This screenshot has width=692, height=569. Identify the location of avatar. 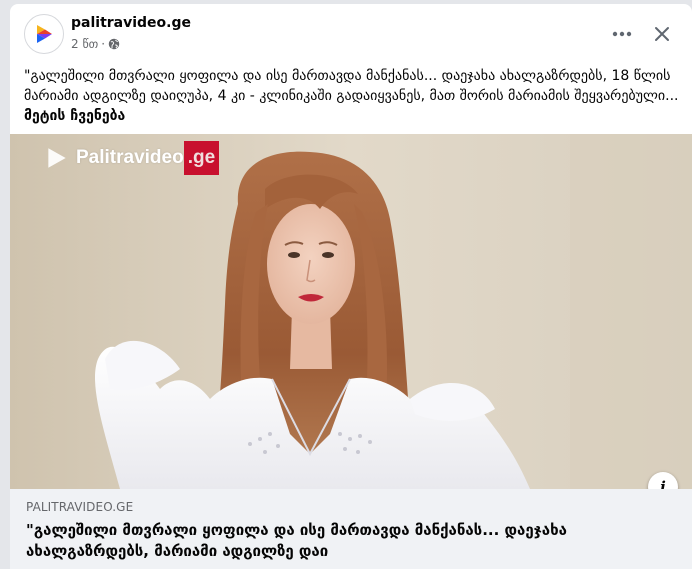
(44, 34).